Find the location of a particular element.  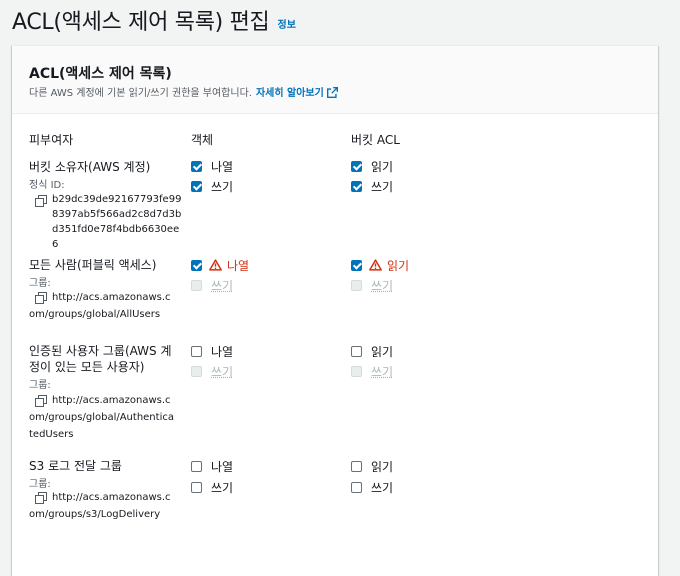

panel-title: ACL(액세스 제어 목록) is located at coordinates (100, 74).